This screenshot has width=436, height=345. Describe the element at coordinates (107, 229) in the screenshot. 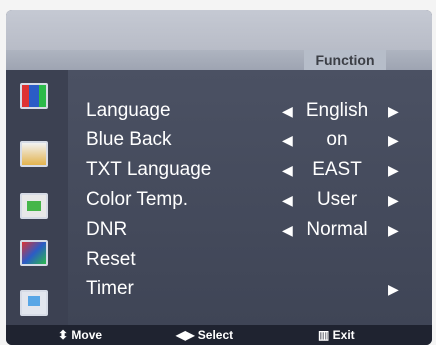

I see `menu-item-label: DNR` at that location.